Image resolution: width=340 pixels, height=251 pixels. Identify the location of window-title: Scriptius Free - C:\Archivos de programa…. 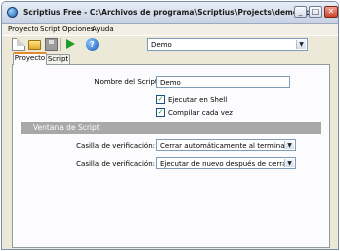
(167, 12).